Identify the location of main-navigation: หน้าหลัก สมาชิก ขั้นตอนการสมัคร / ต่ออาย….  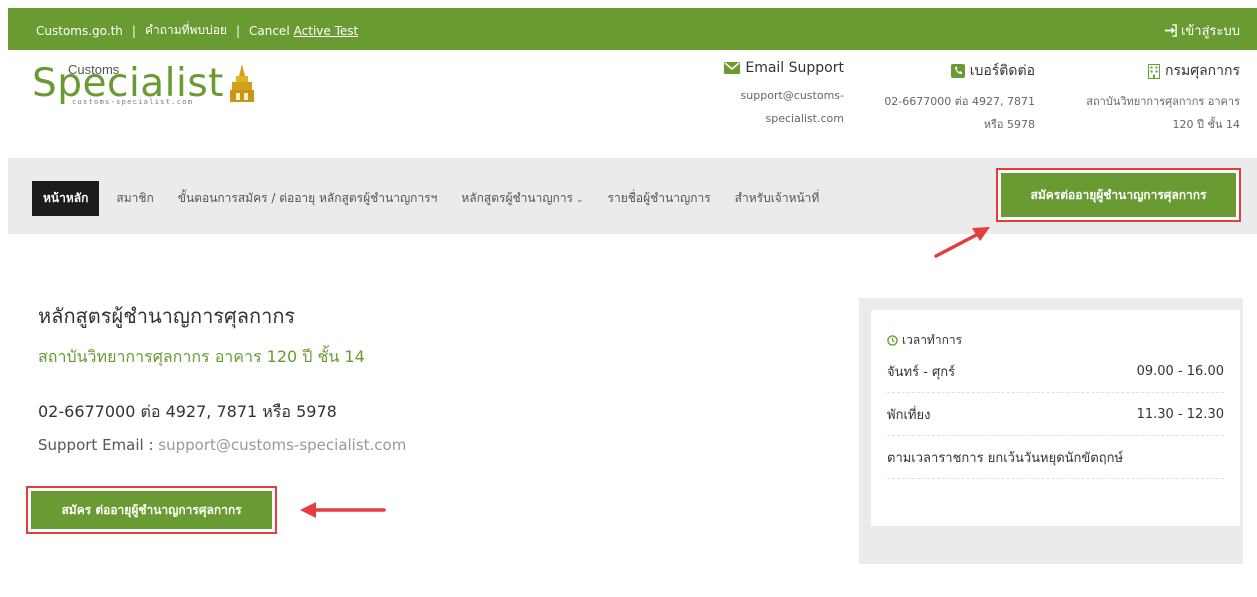
(632, 196).